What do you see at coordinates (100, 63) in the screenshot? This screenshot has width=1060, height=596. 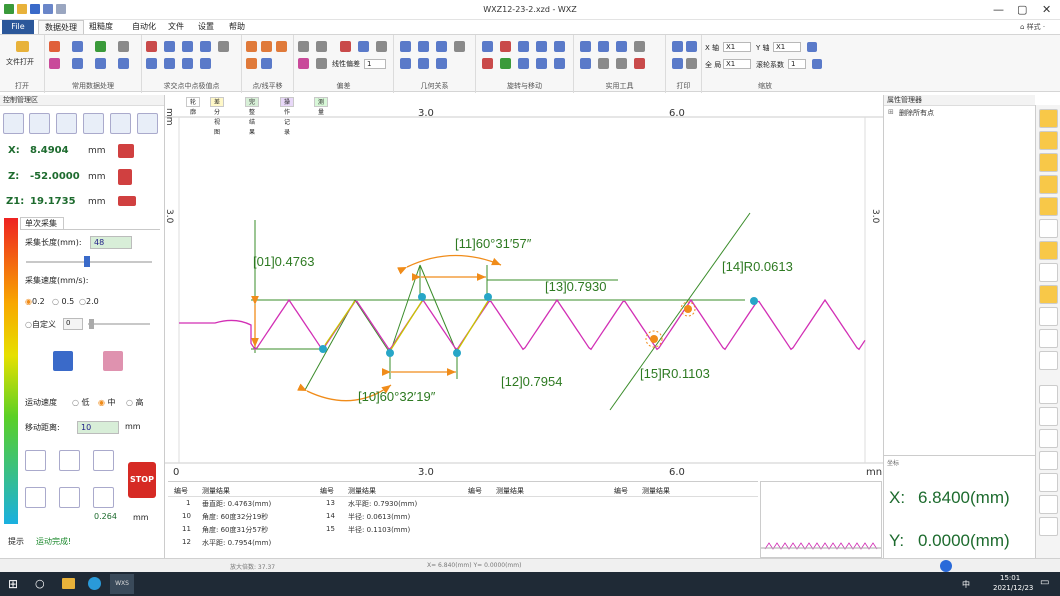 I see `height-tool-icon` at bounding box center [100, 63].